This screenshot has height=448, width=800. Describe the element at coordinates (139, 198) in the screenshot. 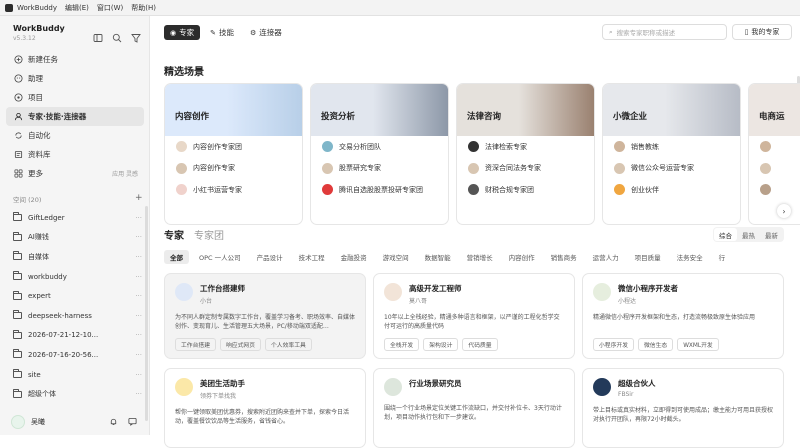

I see `add-space-icon: +` at that location.